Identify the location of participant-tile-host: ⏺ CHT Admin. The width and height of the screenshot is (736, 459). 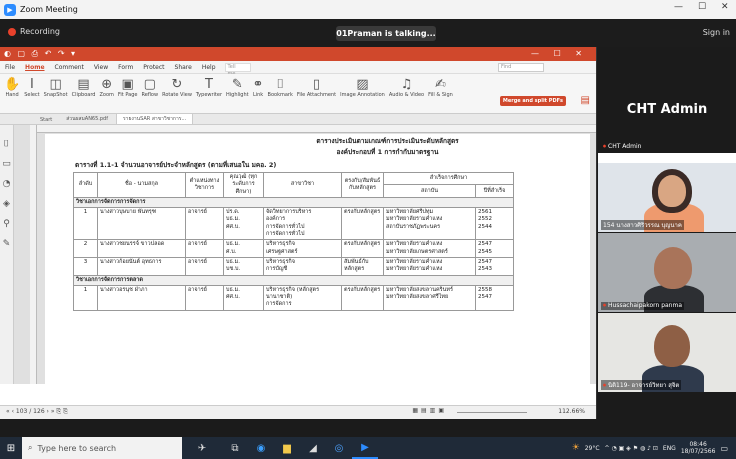
(667, 145).